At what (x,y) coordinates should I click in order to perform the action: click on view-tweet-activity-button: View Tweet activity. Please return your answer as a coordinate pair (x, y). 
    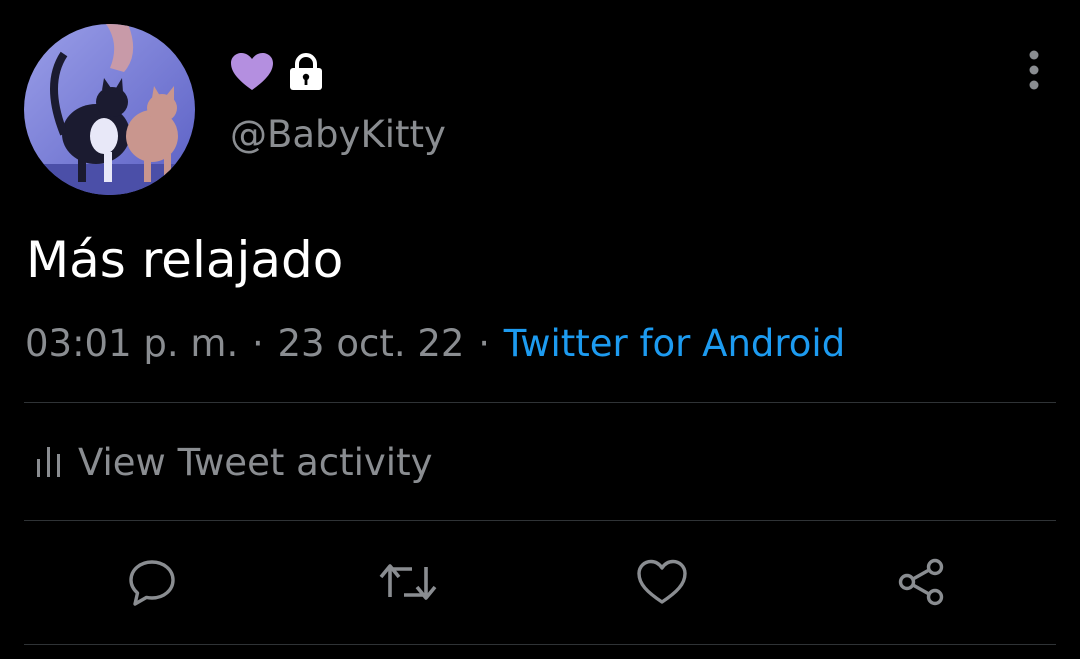
    Looking at the image, I should click on (234, 463).